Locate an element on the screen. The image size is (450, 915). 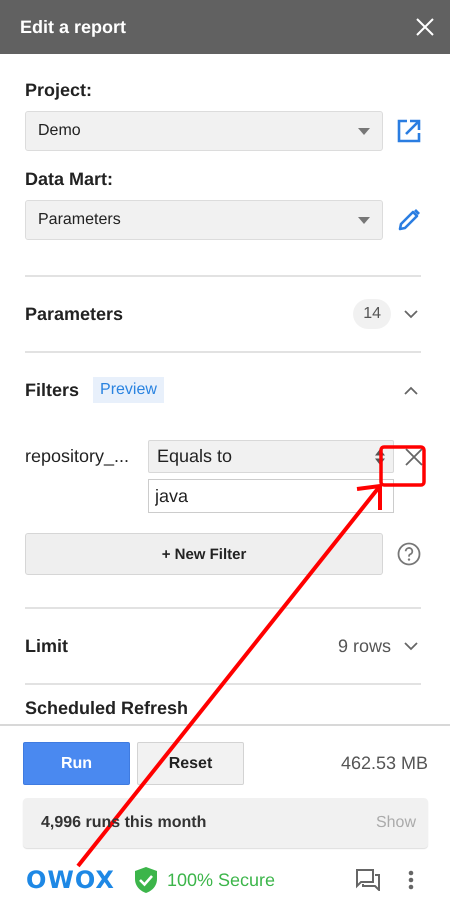
data-mart-label: Data Mart: is located at coordinates (69, 179).